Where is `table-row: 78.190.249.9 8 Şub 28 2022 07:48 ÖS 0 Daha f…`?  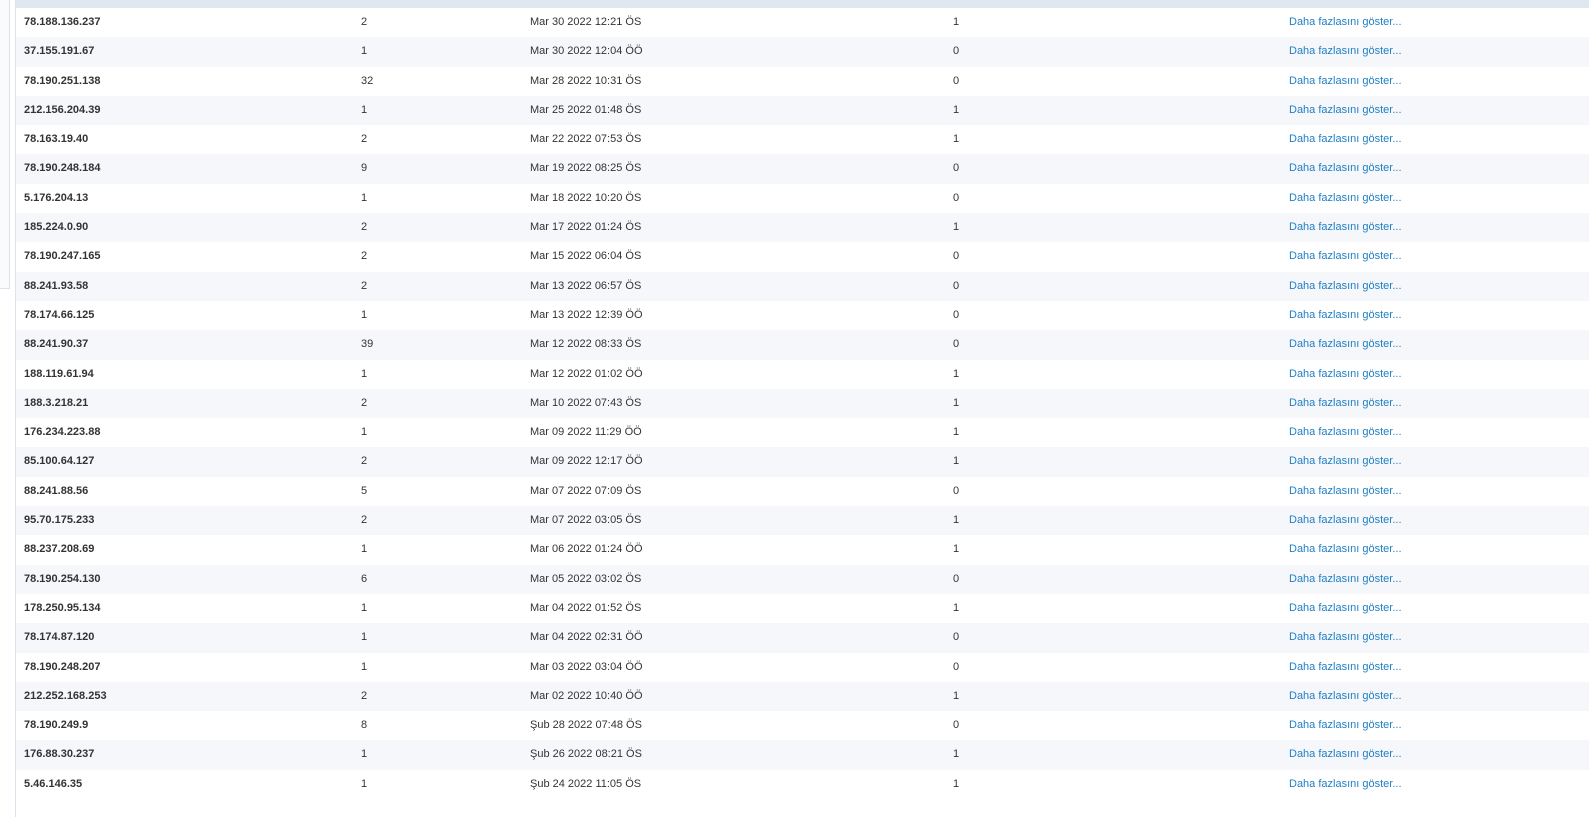 table-row: 78.190.249.9 8 Şub 28 2022 07:48 ÖS 0 Daha f… is located at coordinates (802, 726).